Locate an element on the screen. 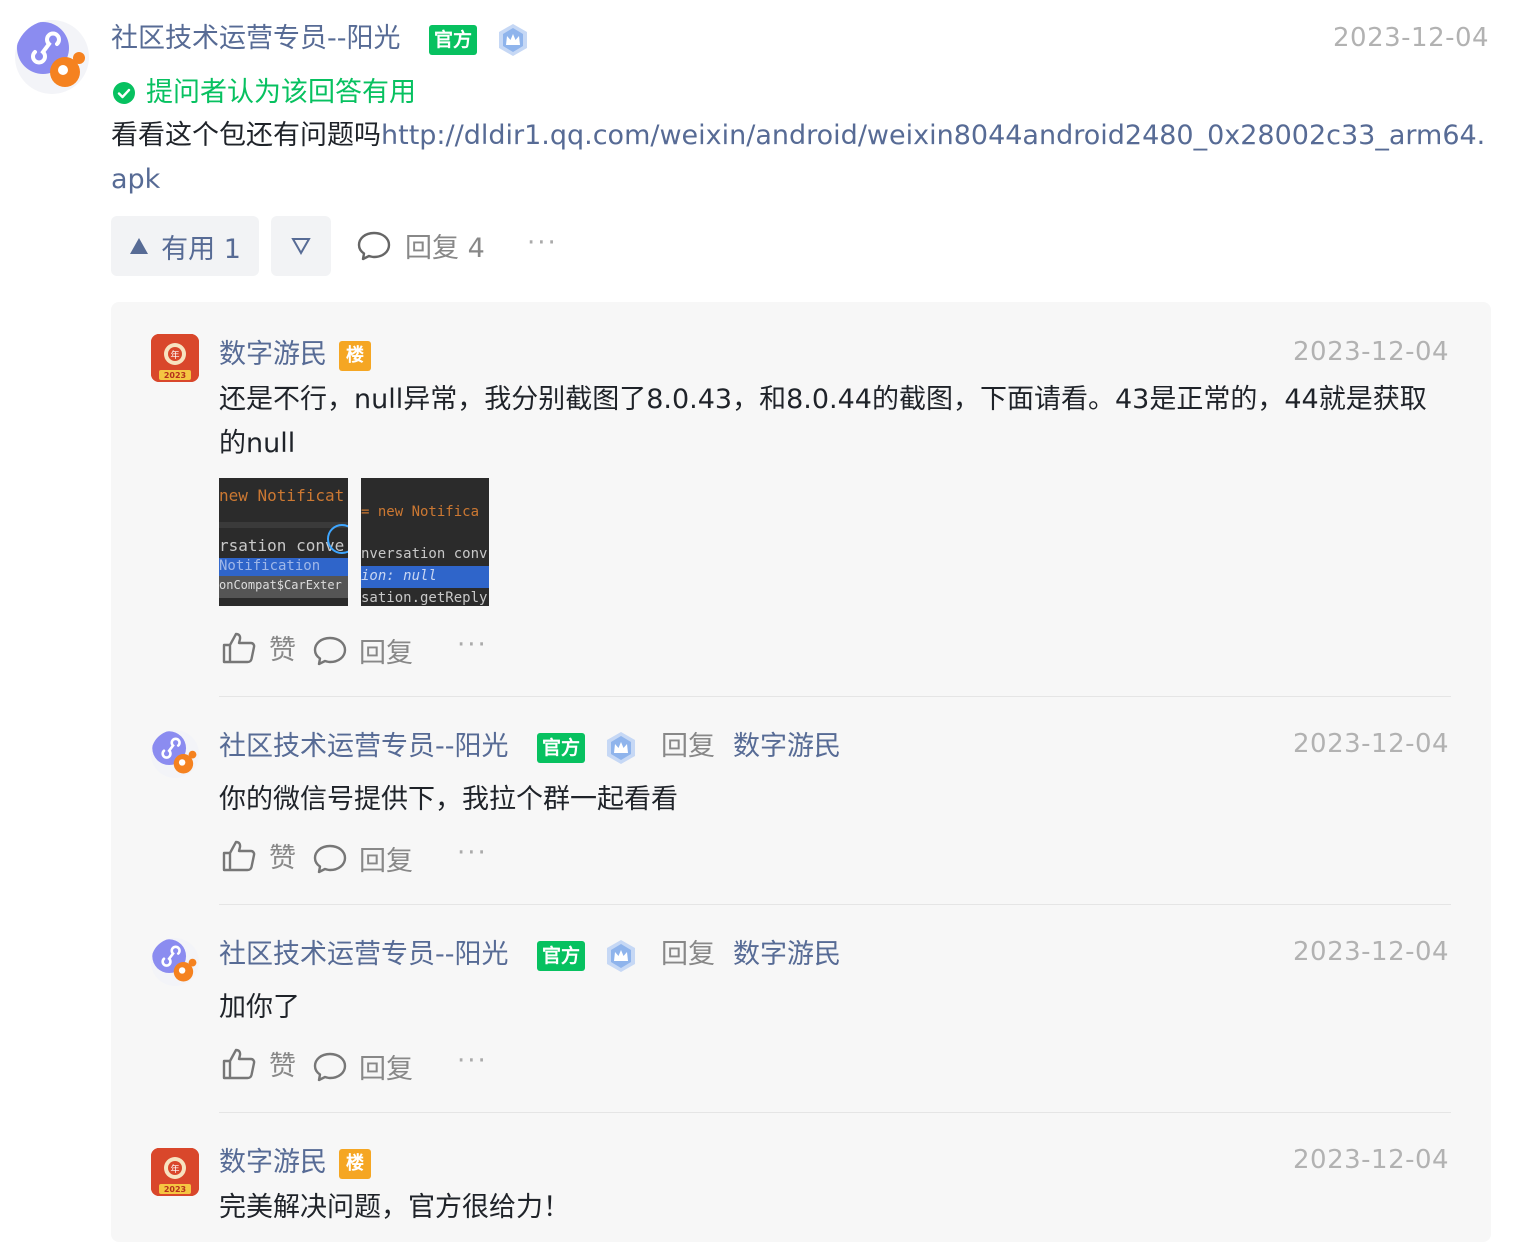  reply2-like-label: 赞 is located at coordinates (282, 858).